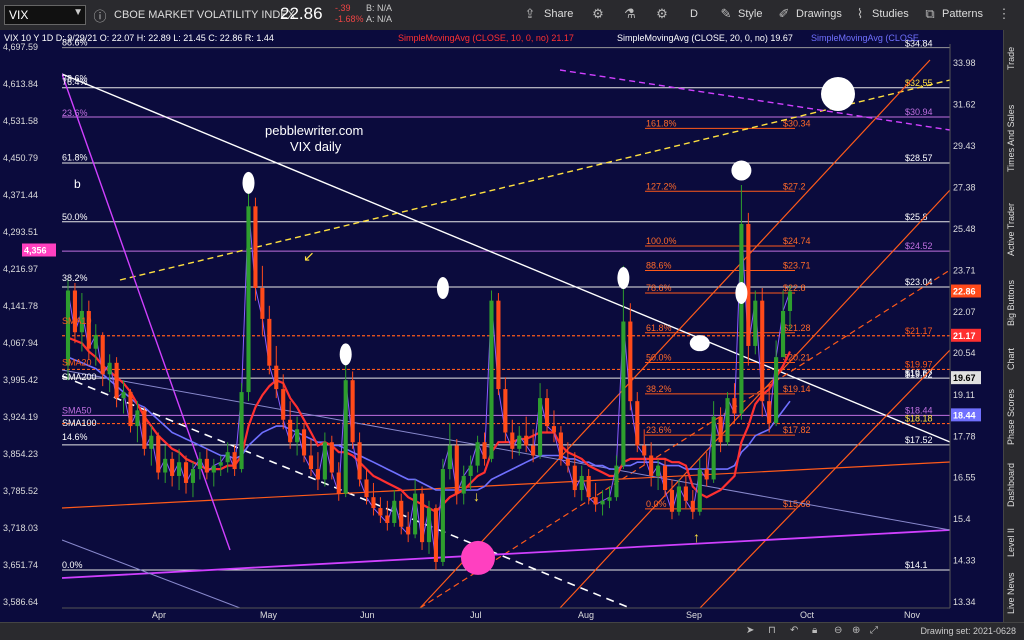 Image resolution: width=1024 pixels, height=640 pixels. What do you see at coordinates (159, 615) in the screenshot?
I see `x-axis-tick: Apr` at bounding box center [159, 615].